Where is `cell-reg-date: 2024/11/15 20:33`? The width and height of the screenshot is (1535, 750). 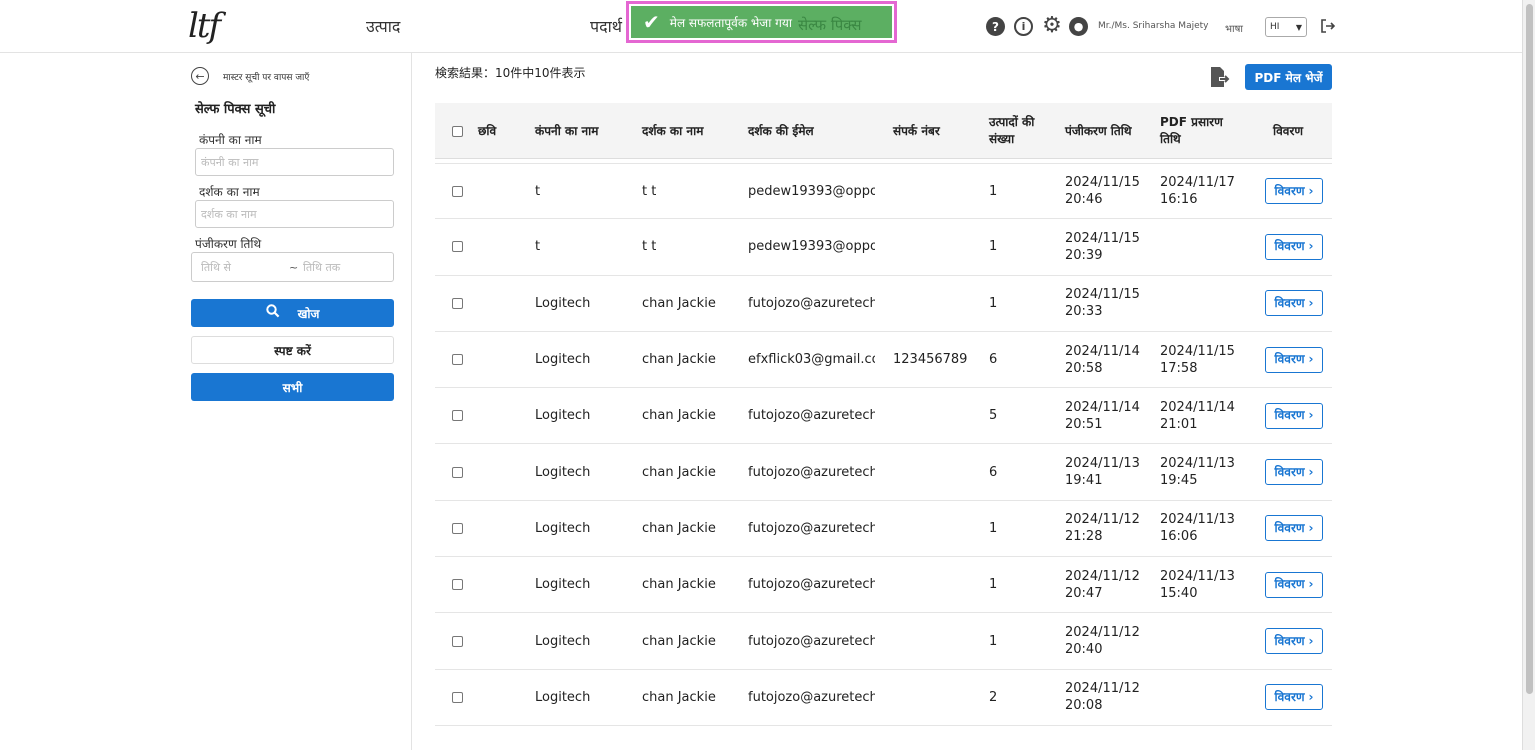 cell-reg-date: 2024/11/15 20:33 is located at coordinates (1102, 303).